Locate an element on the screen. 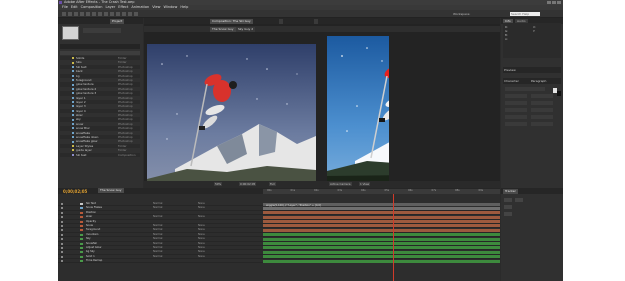 This screenshot has width=625, height=281. project-item: Ski test Composition is located at coordinates (100, 154).